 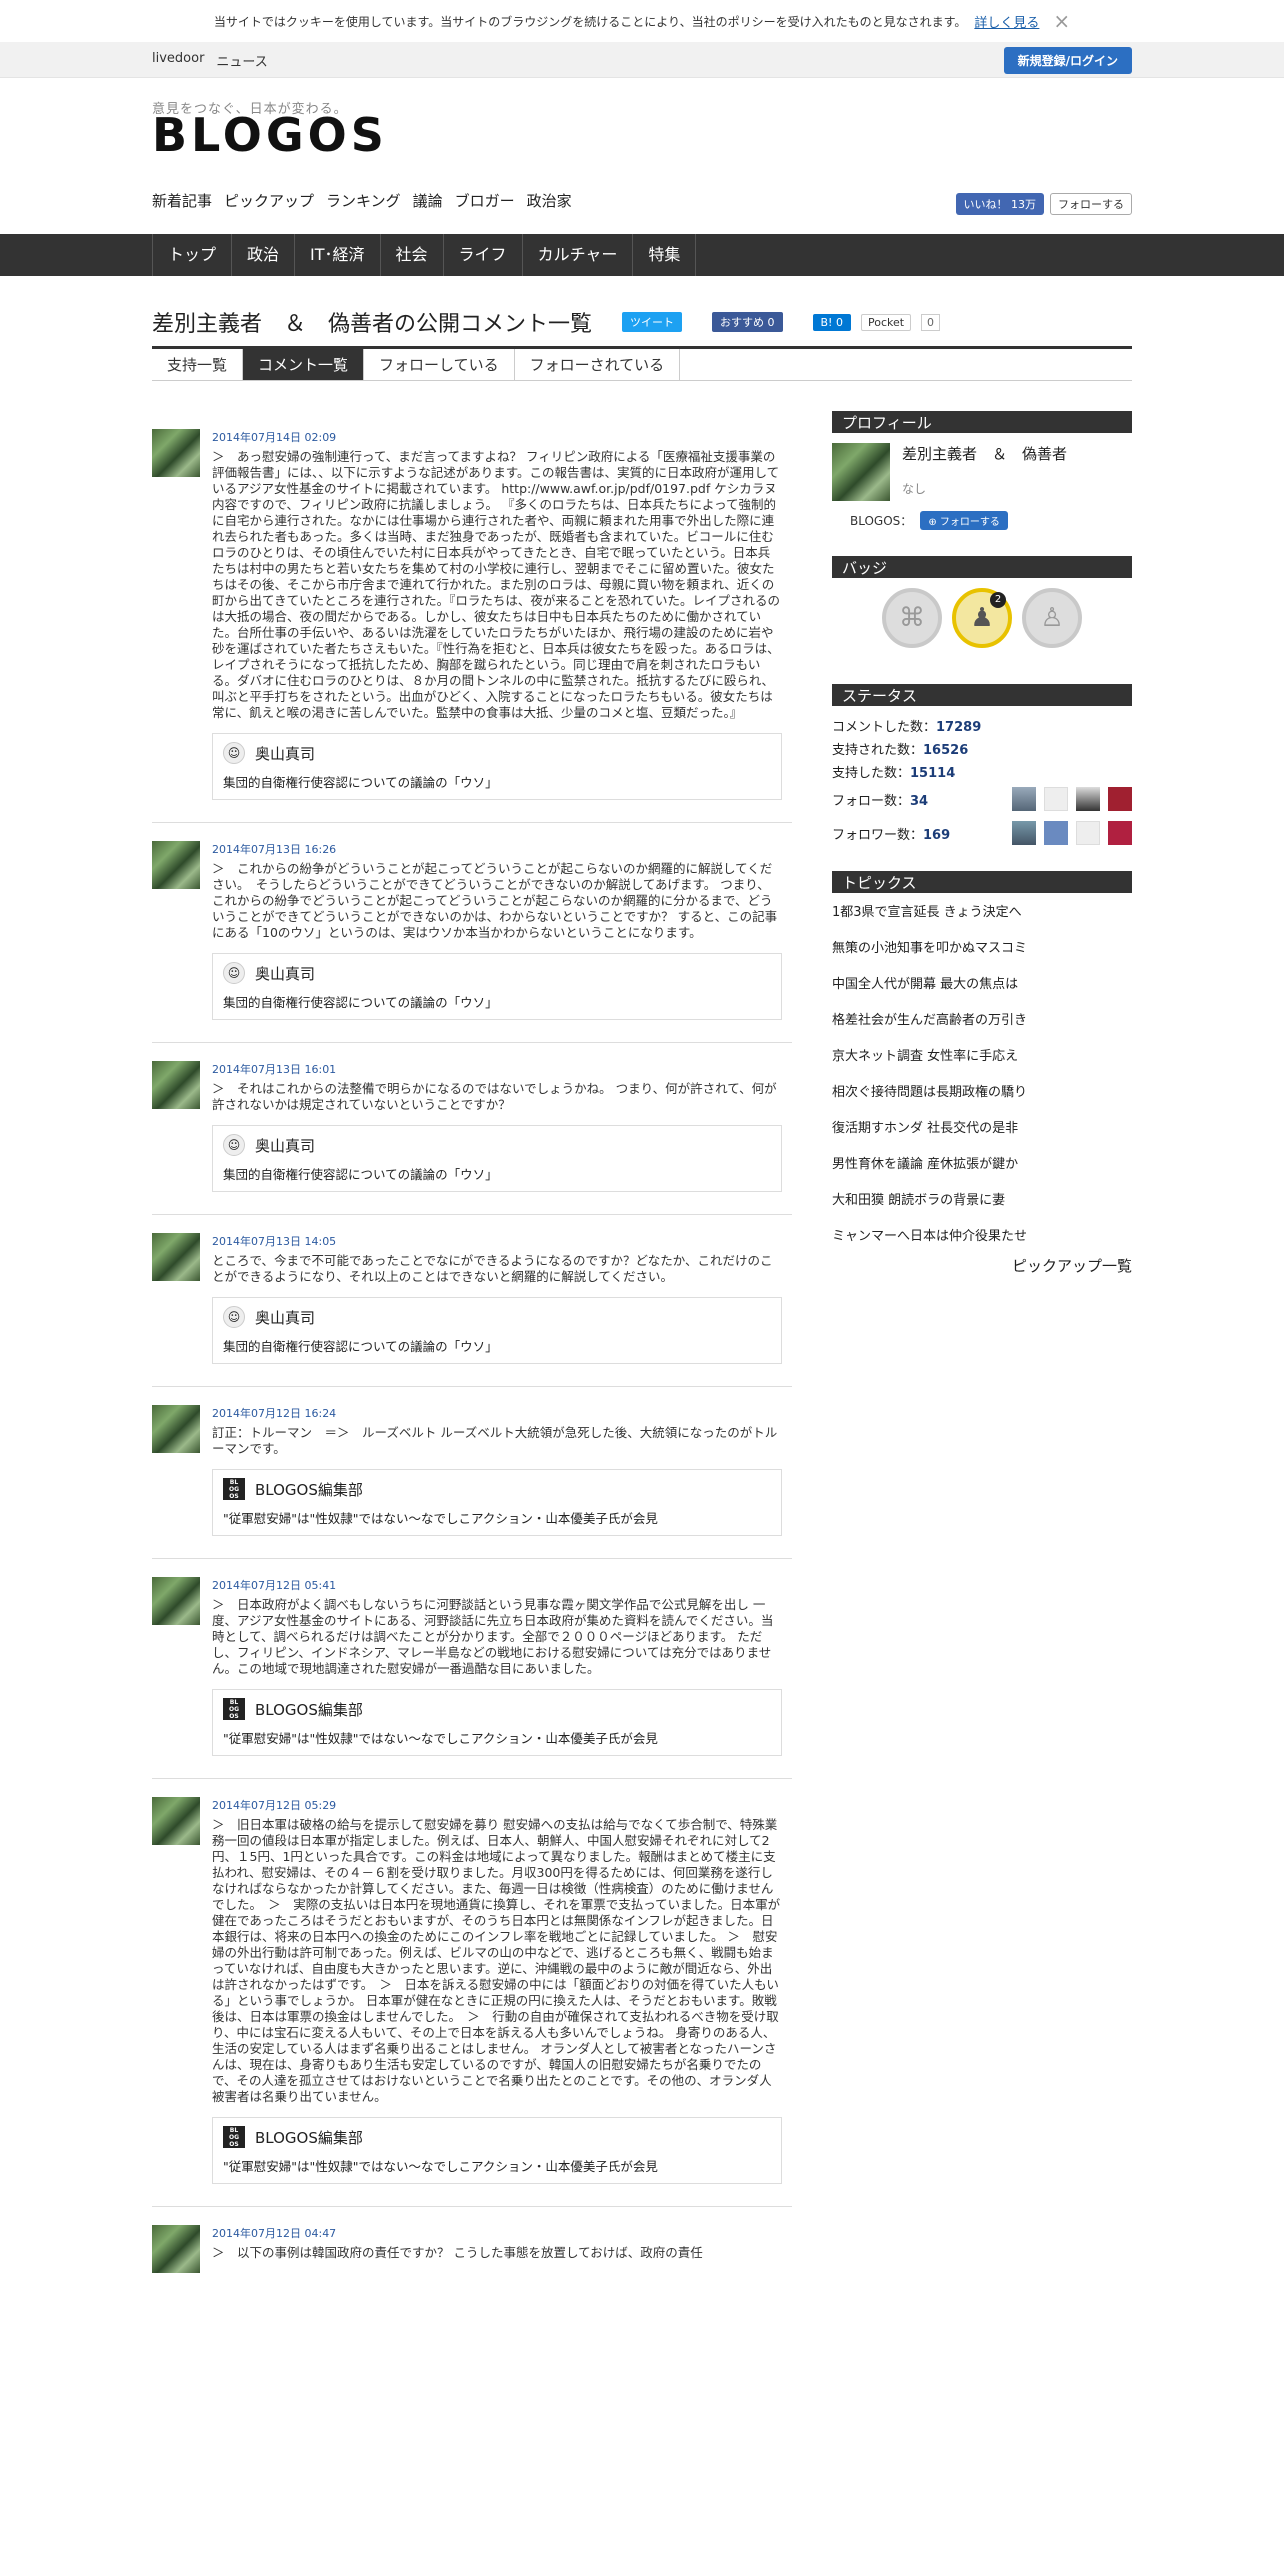 I want to click on twitter-follow-button: フォローする, so click(x=1091, y=204).